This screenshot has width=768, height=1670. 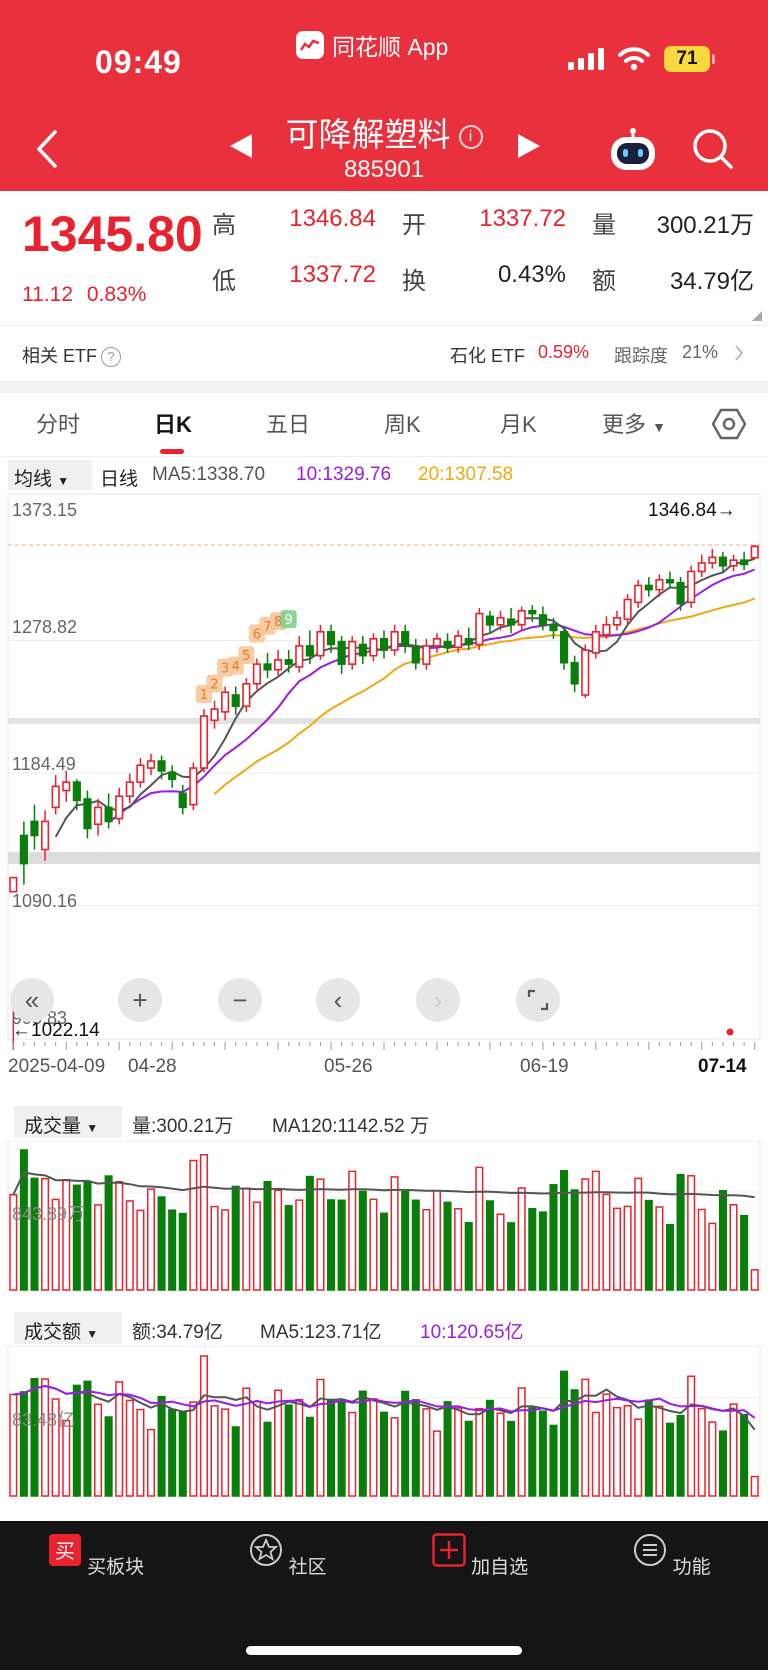 What do you see at coordinates (173, 423) in the screenshot?
I see `tab-daily-k: 日K` at bounding box center [173, 423].